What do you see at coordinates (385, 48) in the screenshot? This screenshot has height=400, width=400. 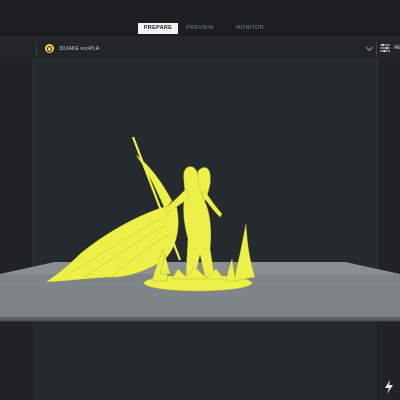 I see `sliders-icon` at bounding box center [385, 48].